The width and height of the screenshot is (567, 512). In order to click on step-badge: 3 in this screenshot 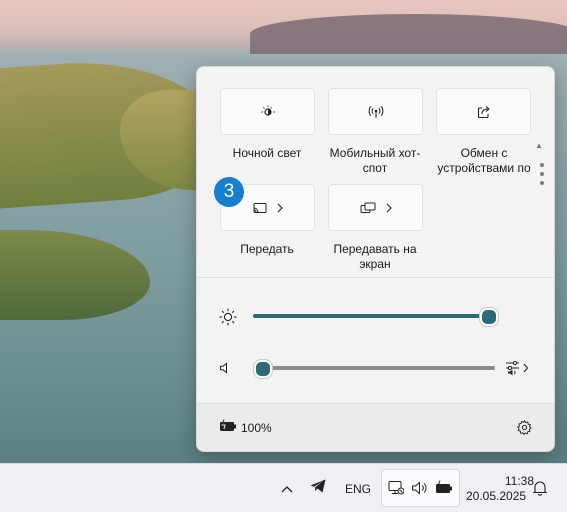, I will do `click(229, 192)`.